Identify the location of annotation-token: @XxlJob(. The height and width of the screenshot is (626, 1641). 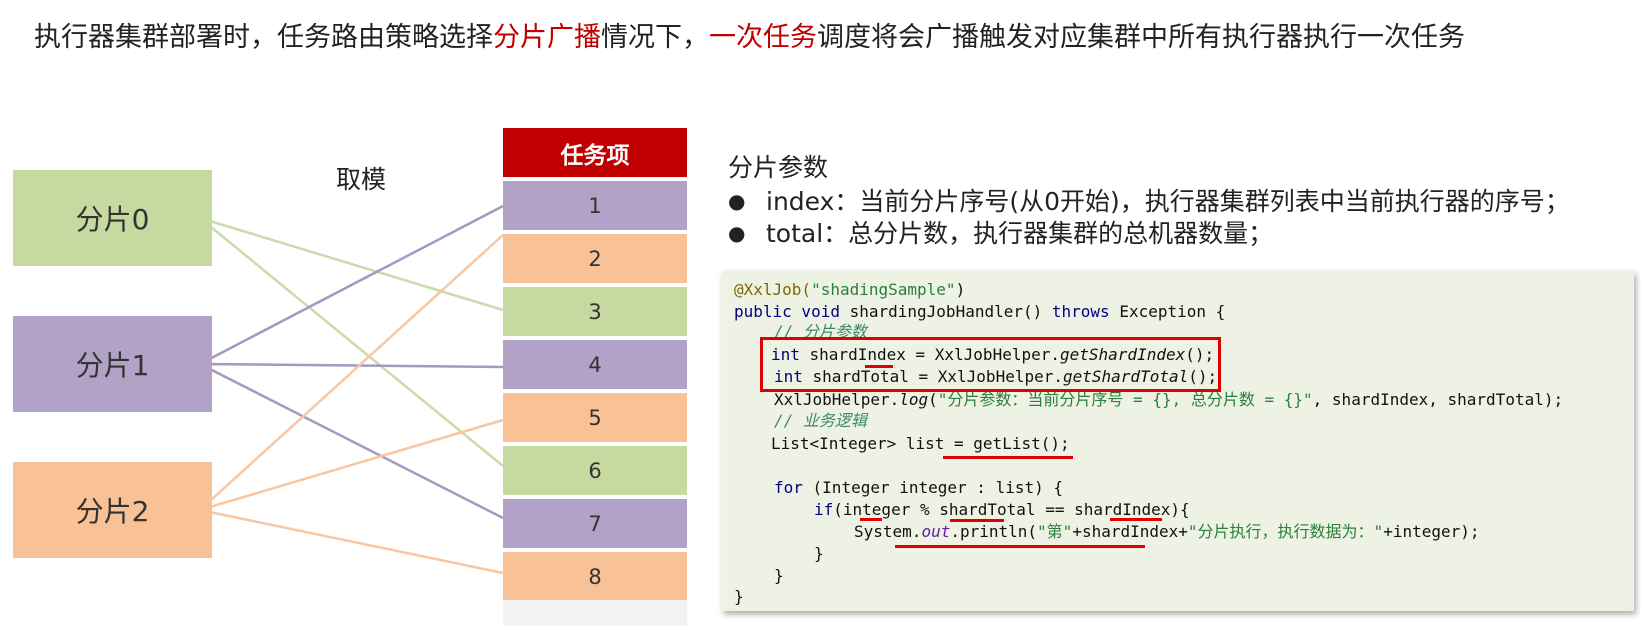
(773, 289).